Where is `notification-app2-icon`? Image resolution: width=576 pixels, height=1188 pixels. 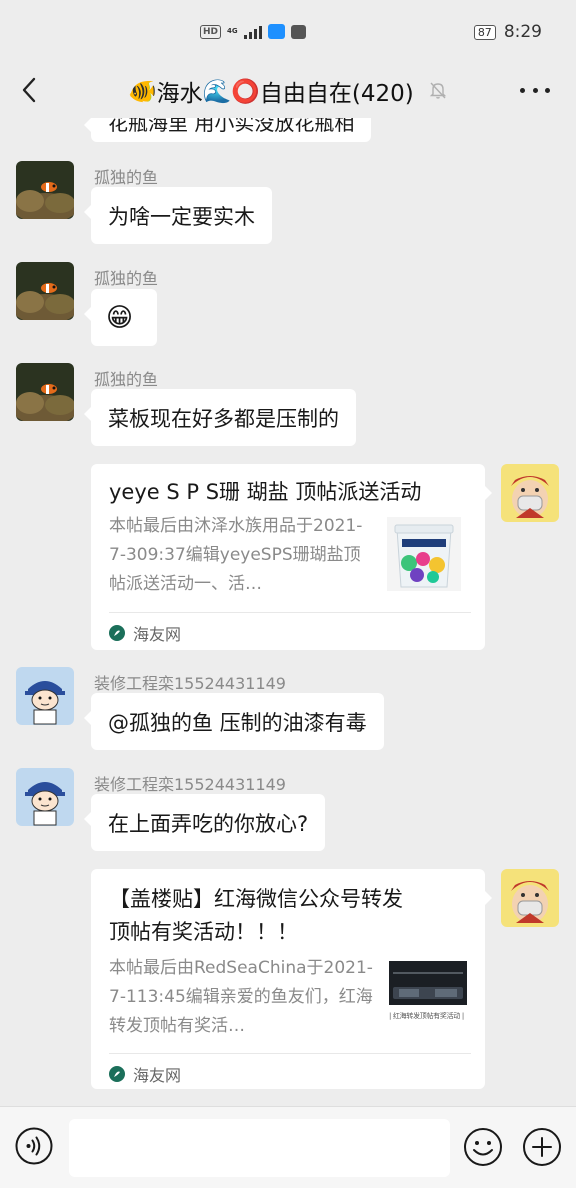
notification-app2-icon is located at coordinates (298, 31).